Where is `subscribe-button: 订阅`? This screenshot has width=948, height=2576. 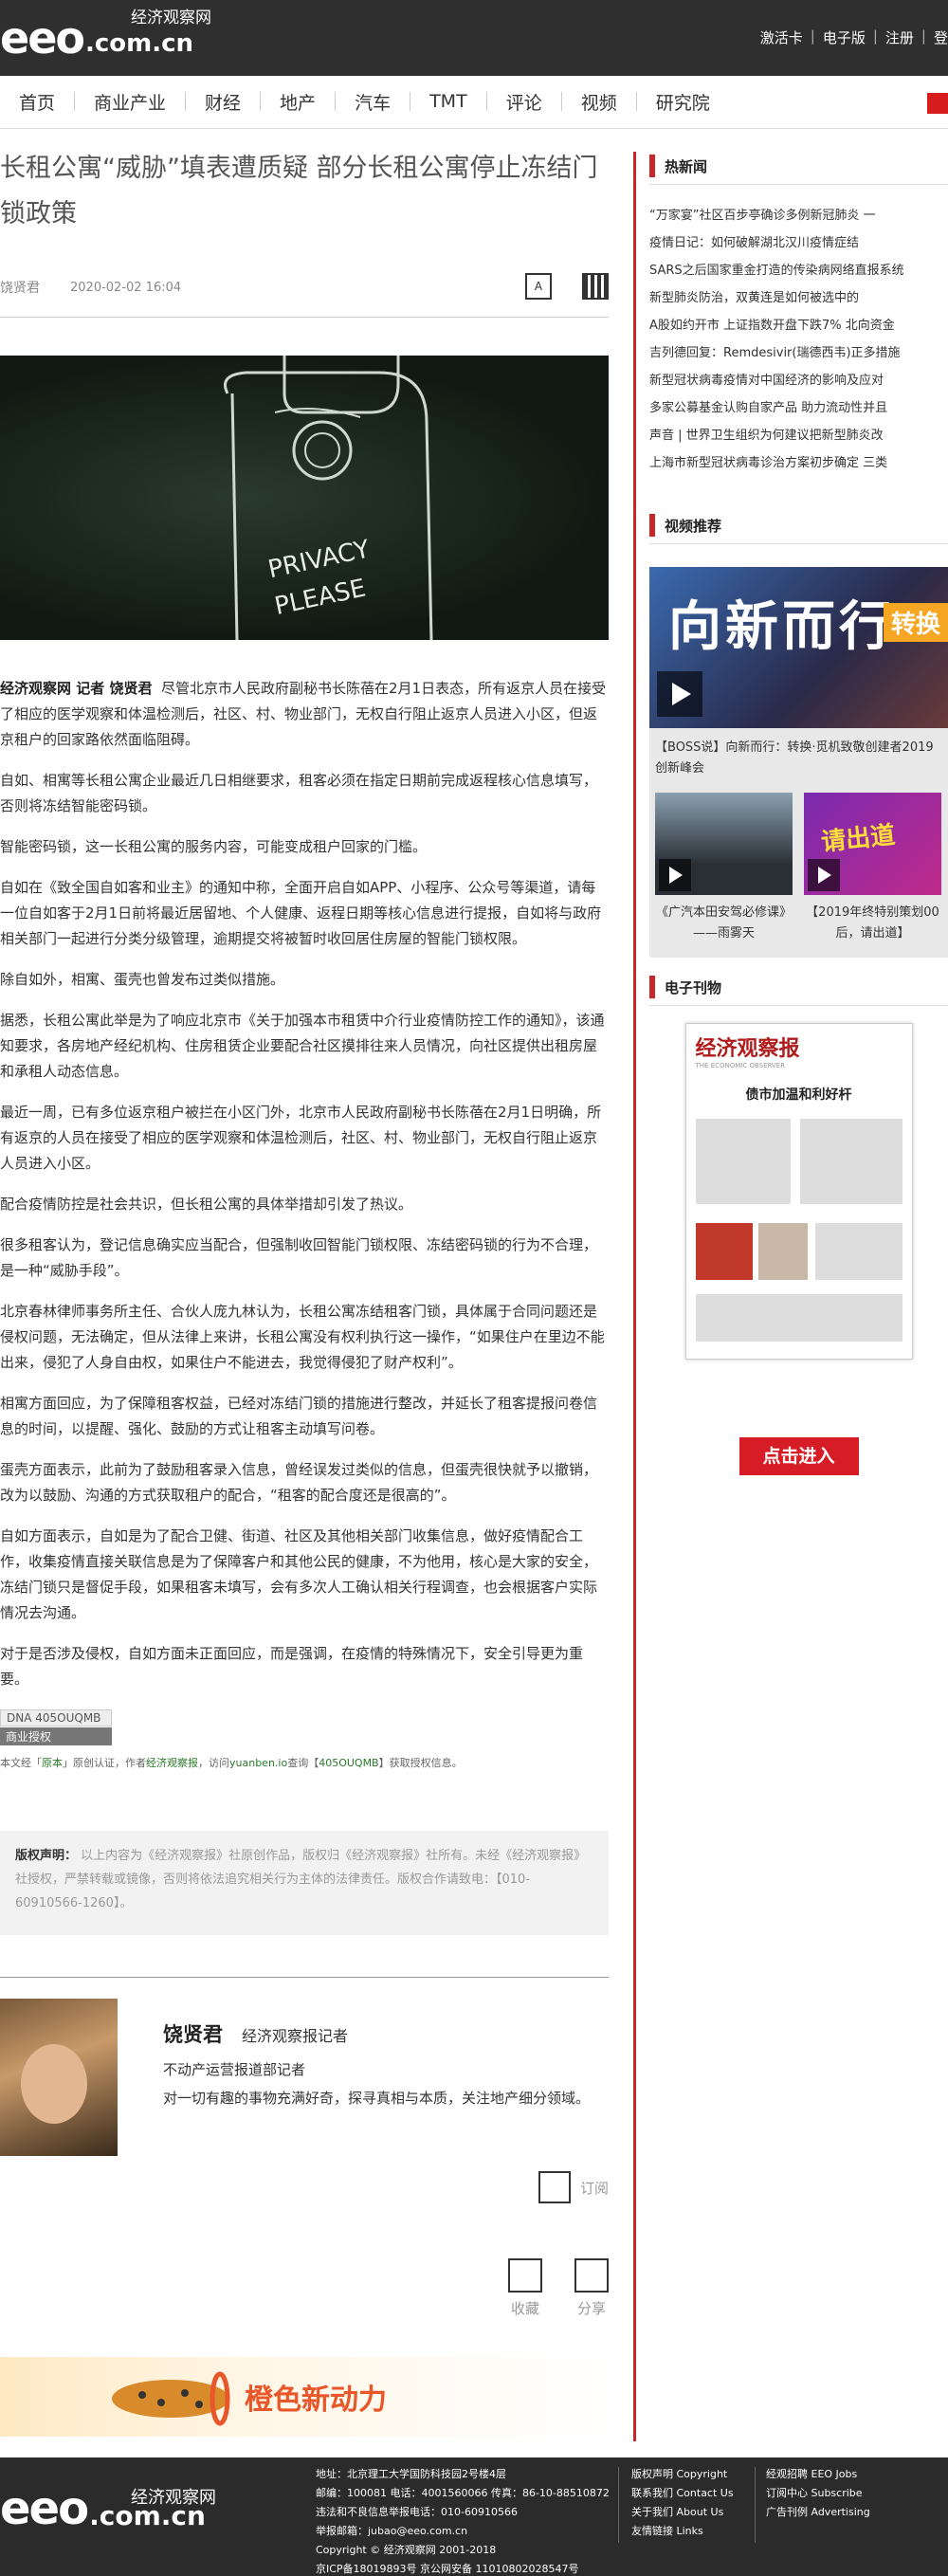 subscribe-button: 订阅 is located at coordinates (573, 2187).